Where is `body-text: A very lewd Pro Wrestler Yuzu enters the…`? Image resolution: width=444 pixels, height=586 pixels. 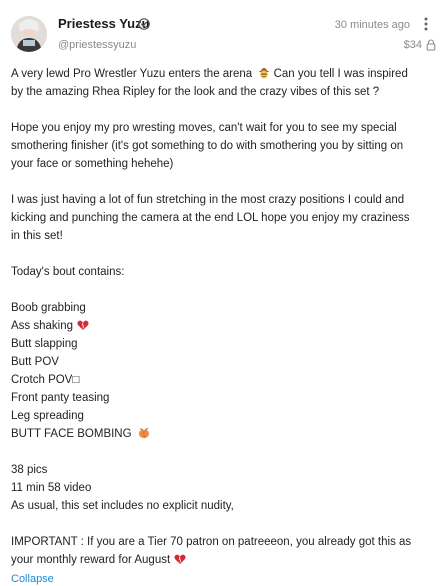 body-text: A very lewd Pro Wrestler Yuzu enters the… is located at coordinates (132, 74).